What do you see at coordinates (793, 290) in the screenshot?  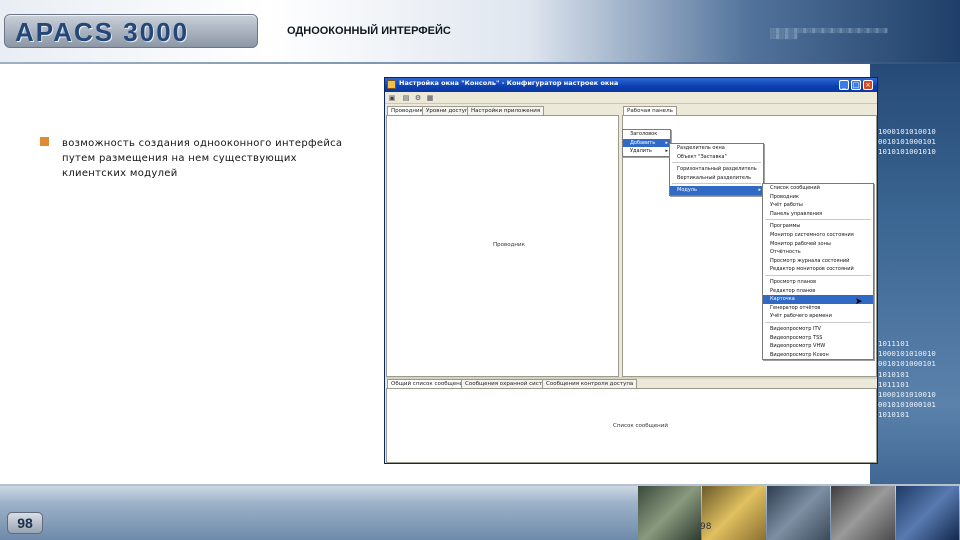 I see `module-submenu-item-label: Редактор планов` at bounding box center [793, 290].